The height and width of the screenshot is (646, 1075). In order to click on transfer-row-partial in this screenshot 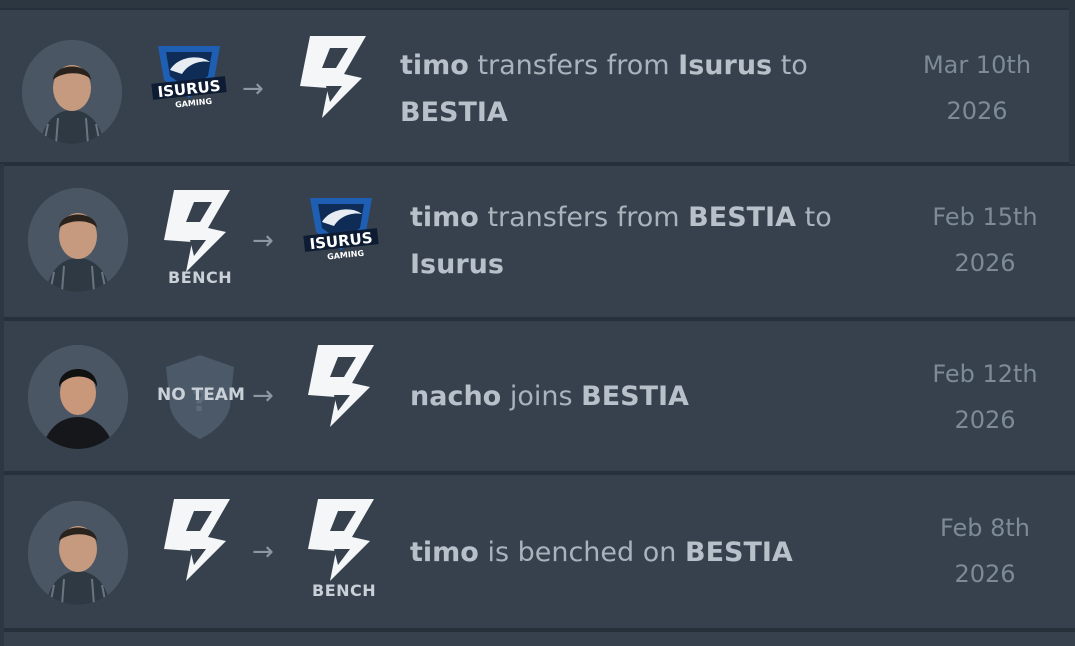, I will do `click(539, 638)`.